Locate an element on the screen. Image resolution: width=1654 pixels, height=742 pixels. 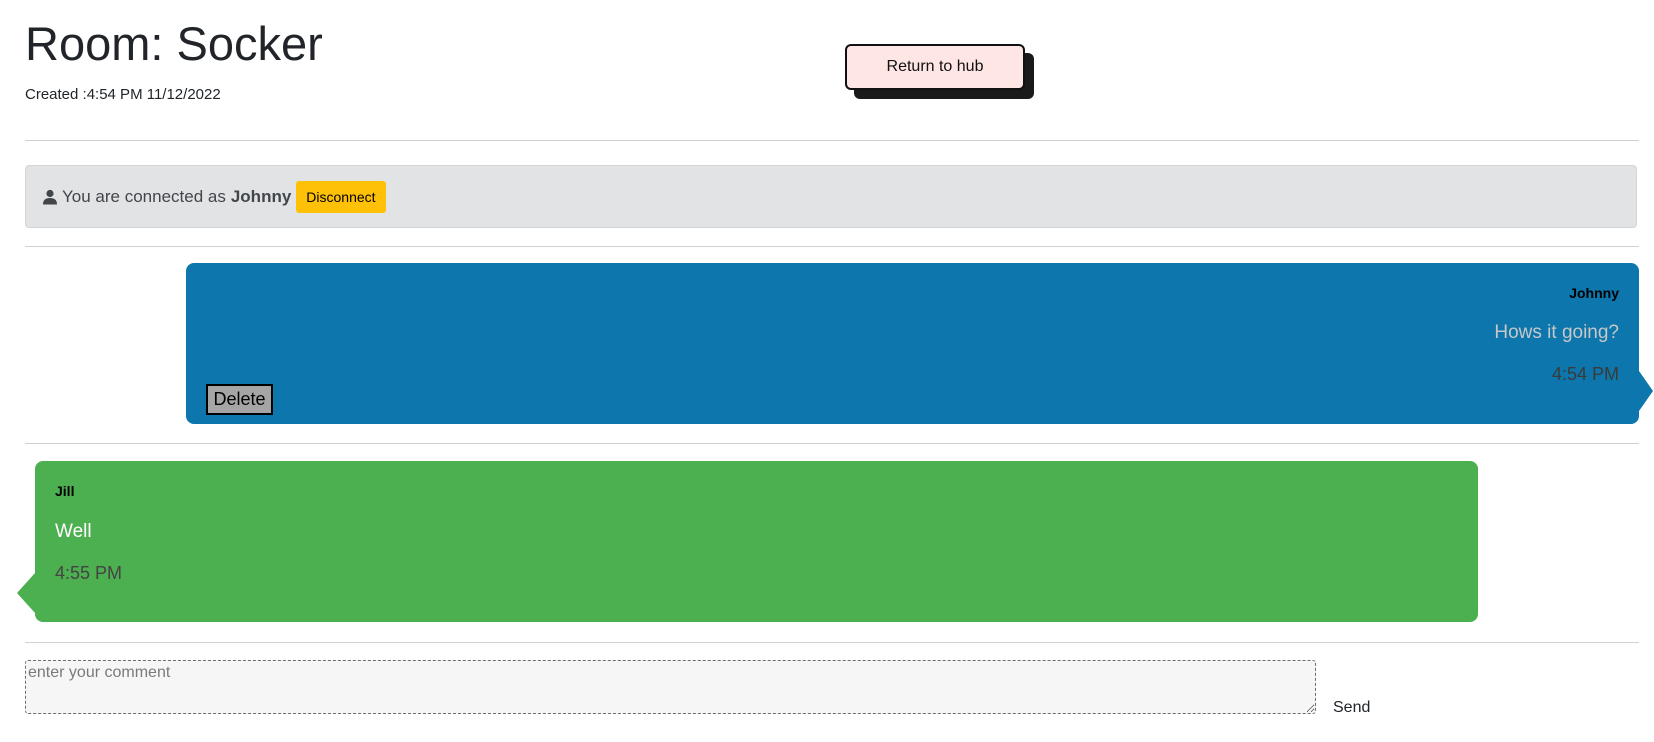
comment-input is located at coordinates (670, 687).